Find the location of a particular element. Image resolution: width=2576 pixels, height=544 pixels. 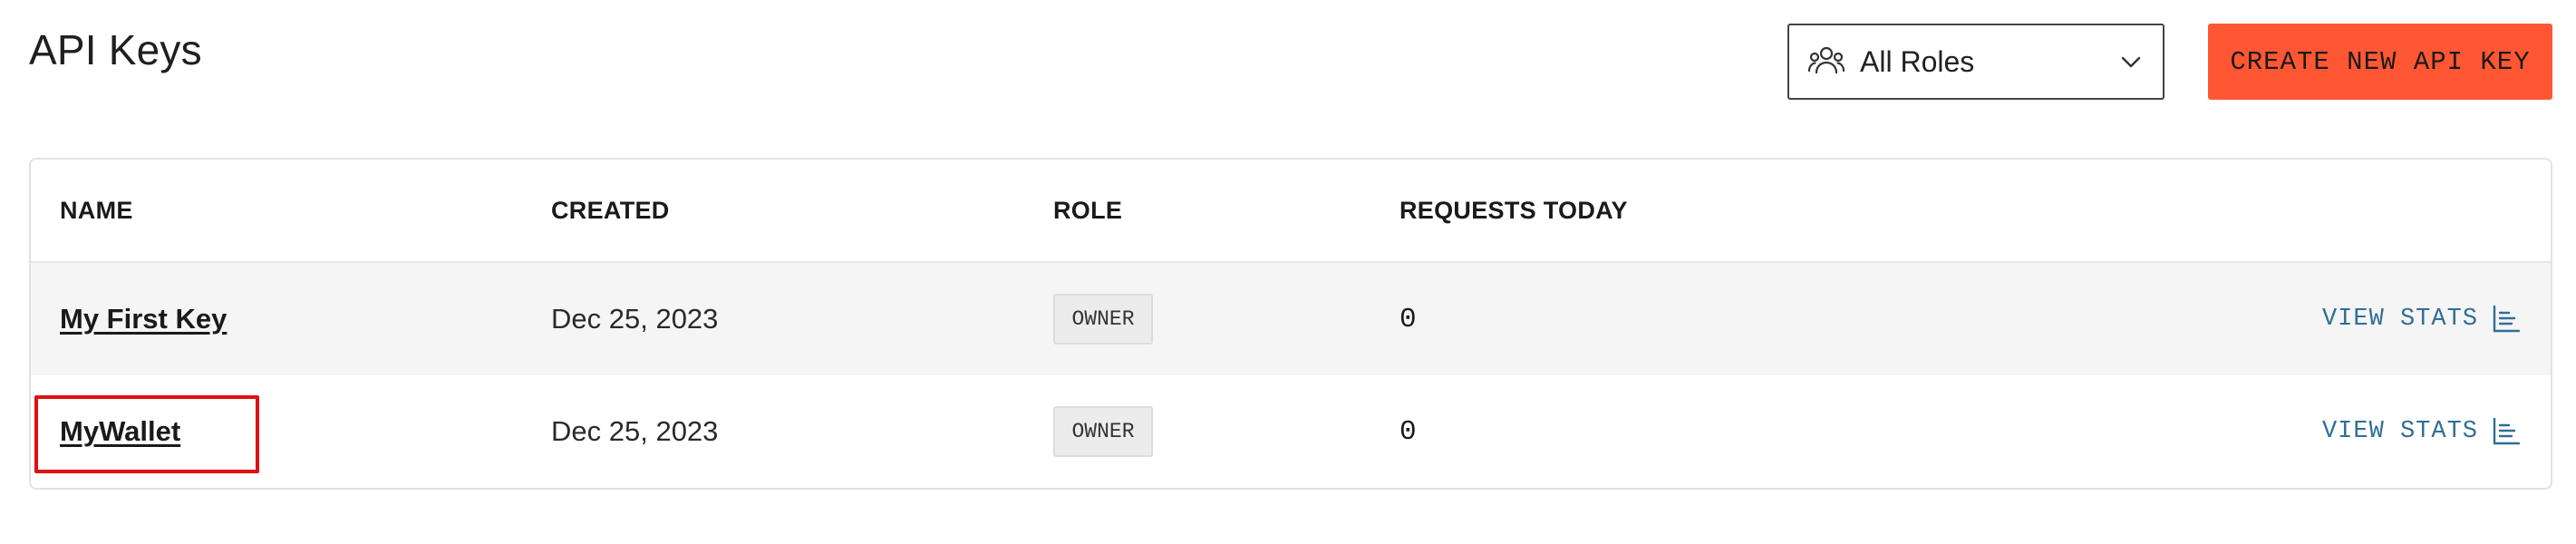

page-title: API Keys is located at coordinates (115, 49).